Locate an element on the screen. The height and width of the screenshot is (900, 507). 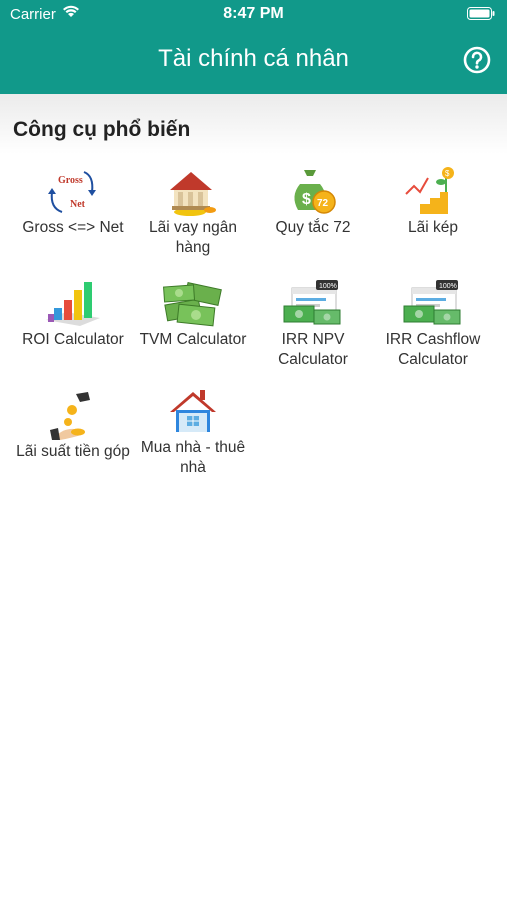
tool-compound-interest: $ Lãi kép is located at coordinates (433, 202).